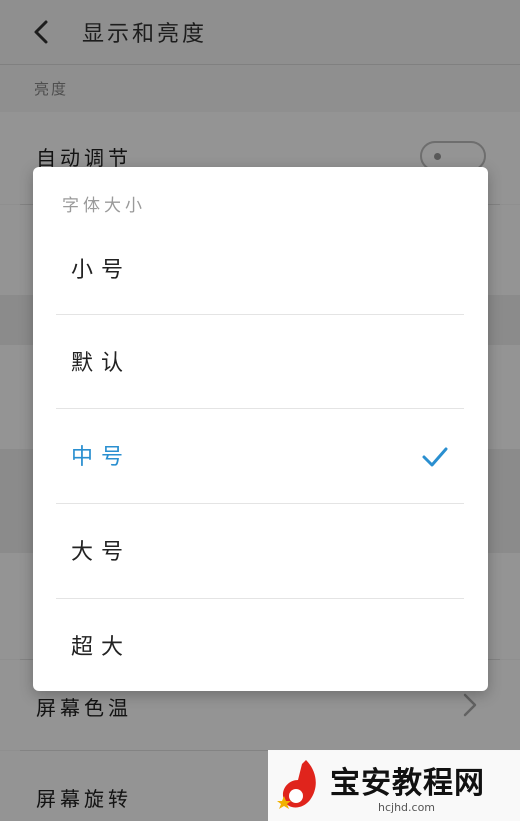 The image size is (520, 821). I want to click on option-label-selected: 中号, so click(101, 457).